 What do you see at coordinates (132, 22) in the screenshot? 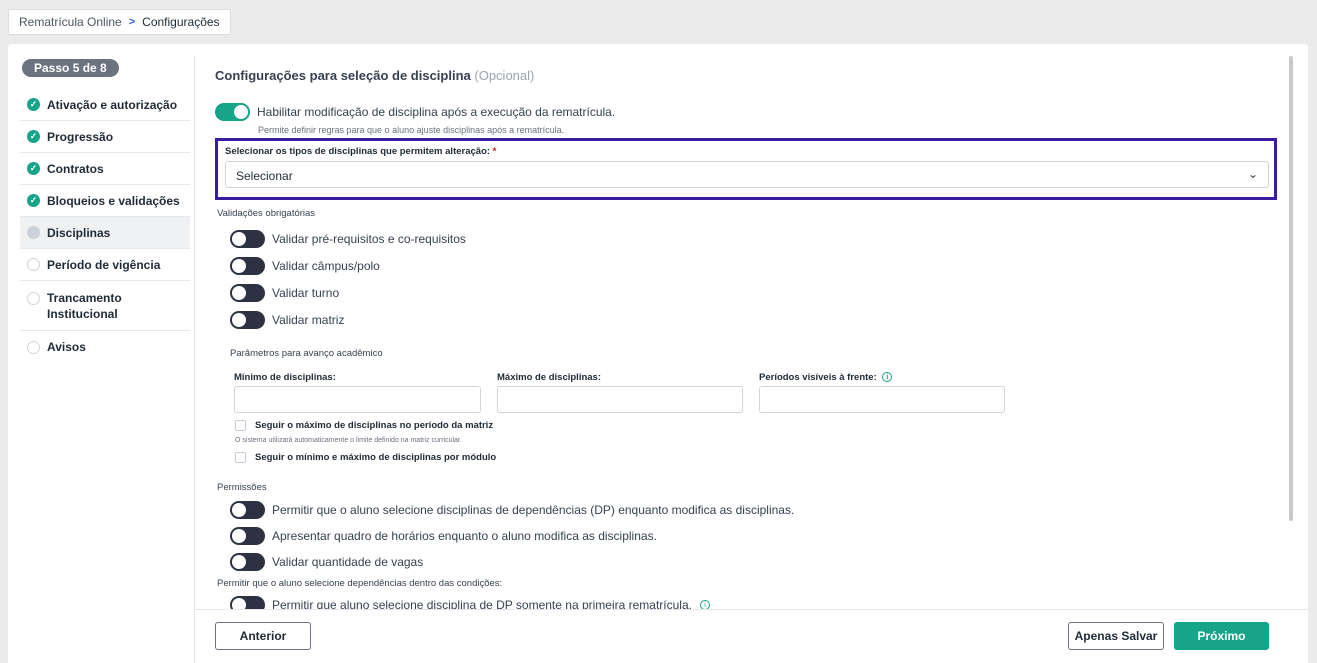
I see `chevron-right-icon: >` at bounding box center [132, 22].